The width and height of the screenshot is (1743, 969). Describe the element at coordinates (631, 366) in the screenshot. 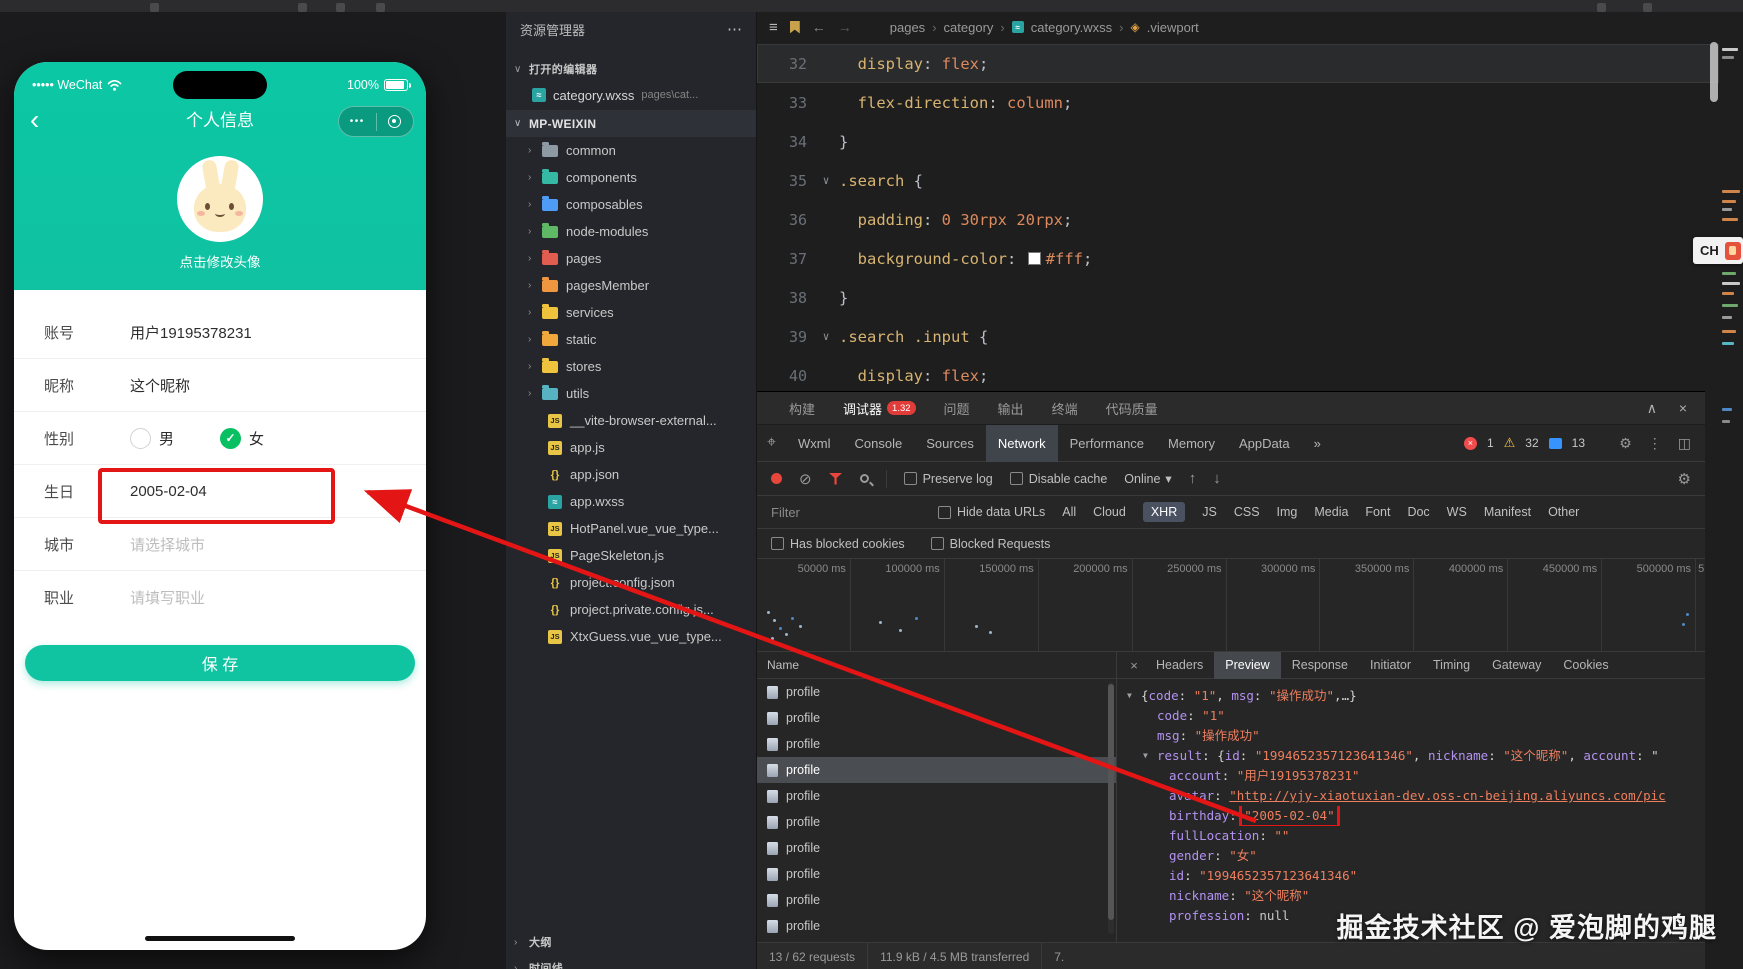

I see `sidebar-folder-stores: › stores` at that location.